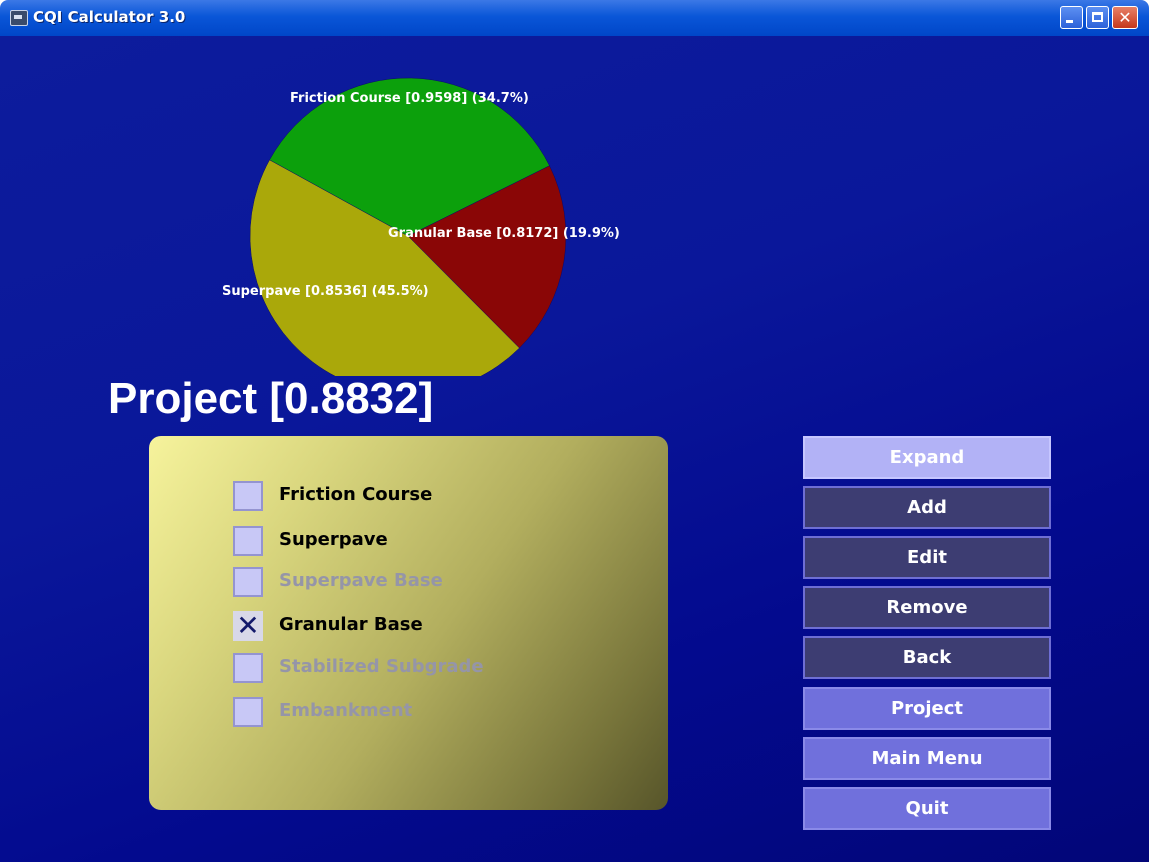  What do you see at coordinates (927, 657) in the screenshot?
I see `back-button: Back` at bounding box center [927, 657].